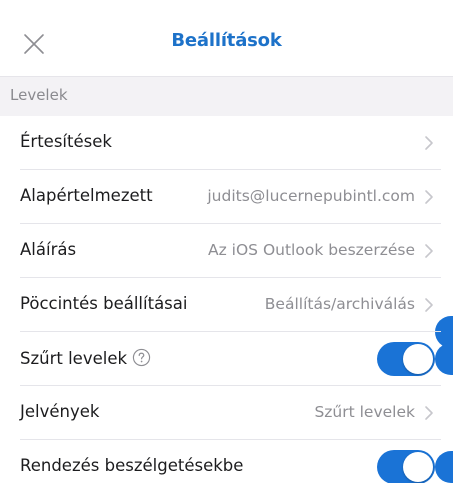 The width and height of the screenshot is (453, 483). I want to click on row-label: Értesítések, so click(66, 141).